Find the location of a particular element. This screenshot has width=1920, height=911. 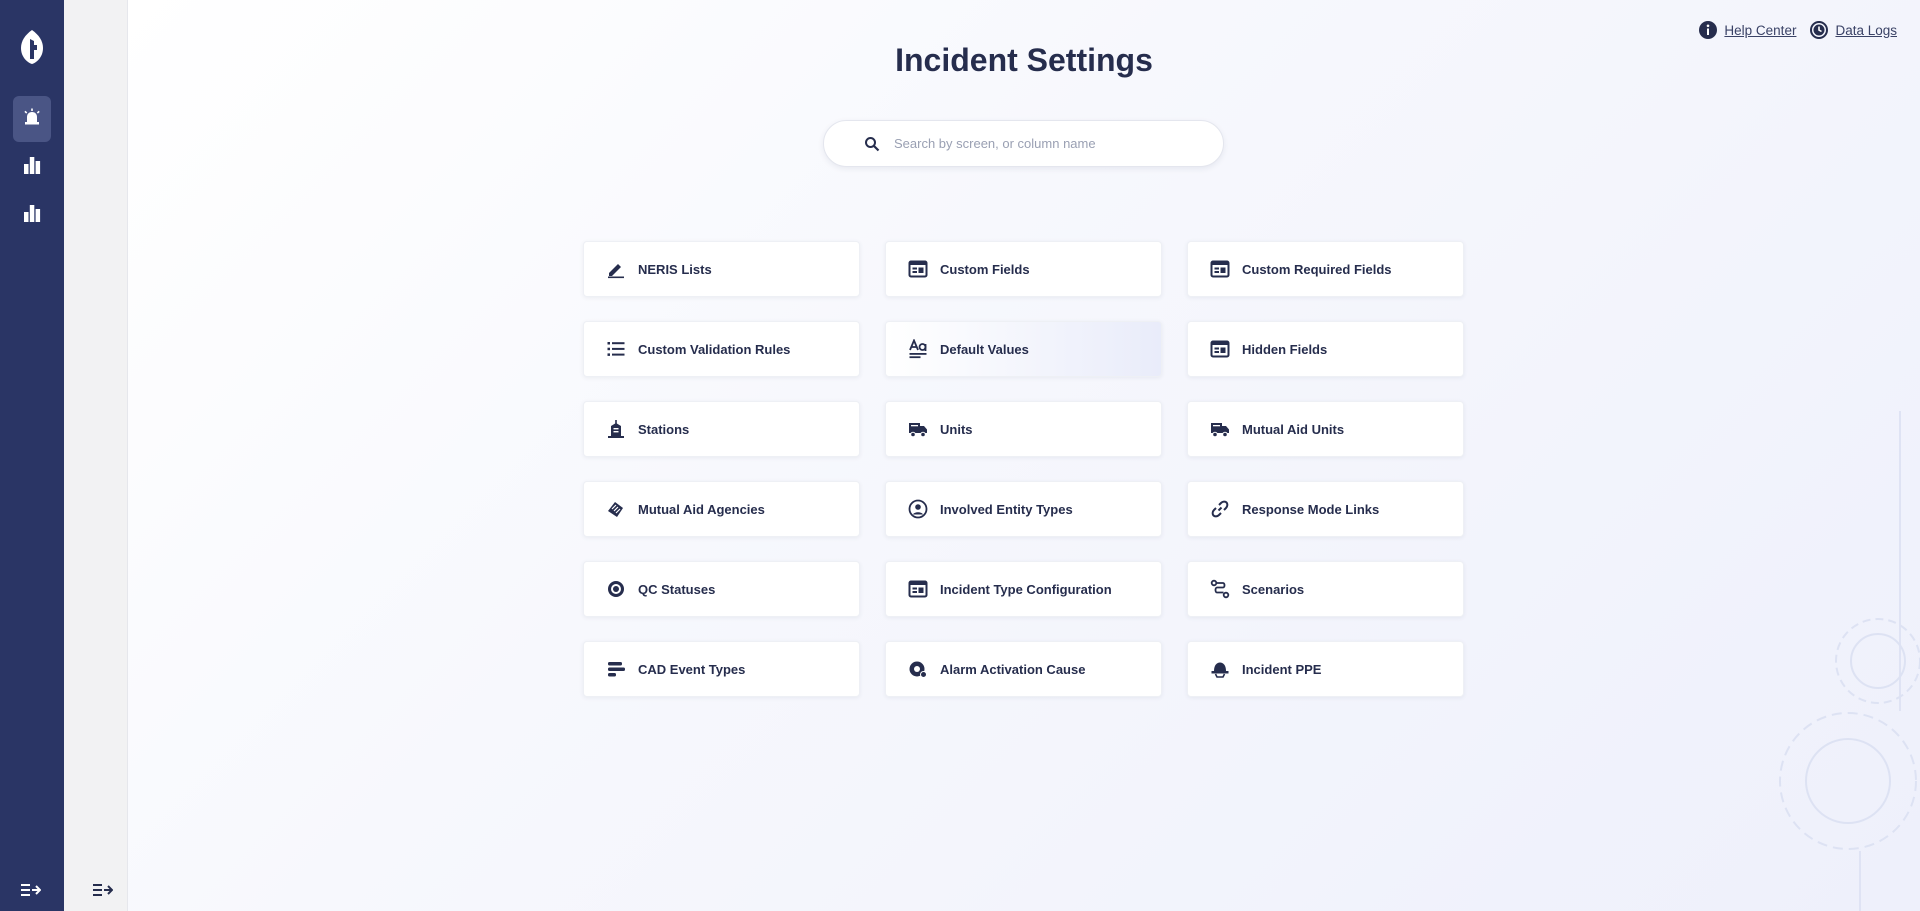

card-label: Mutual Aid Agencies is located at coordinates (701, 509).